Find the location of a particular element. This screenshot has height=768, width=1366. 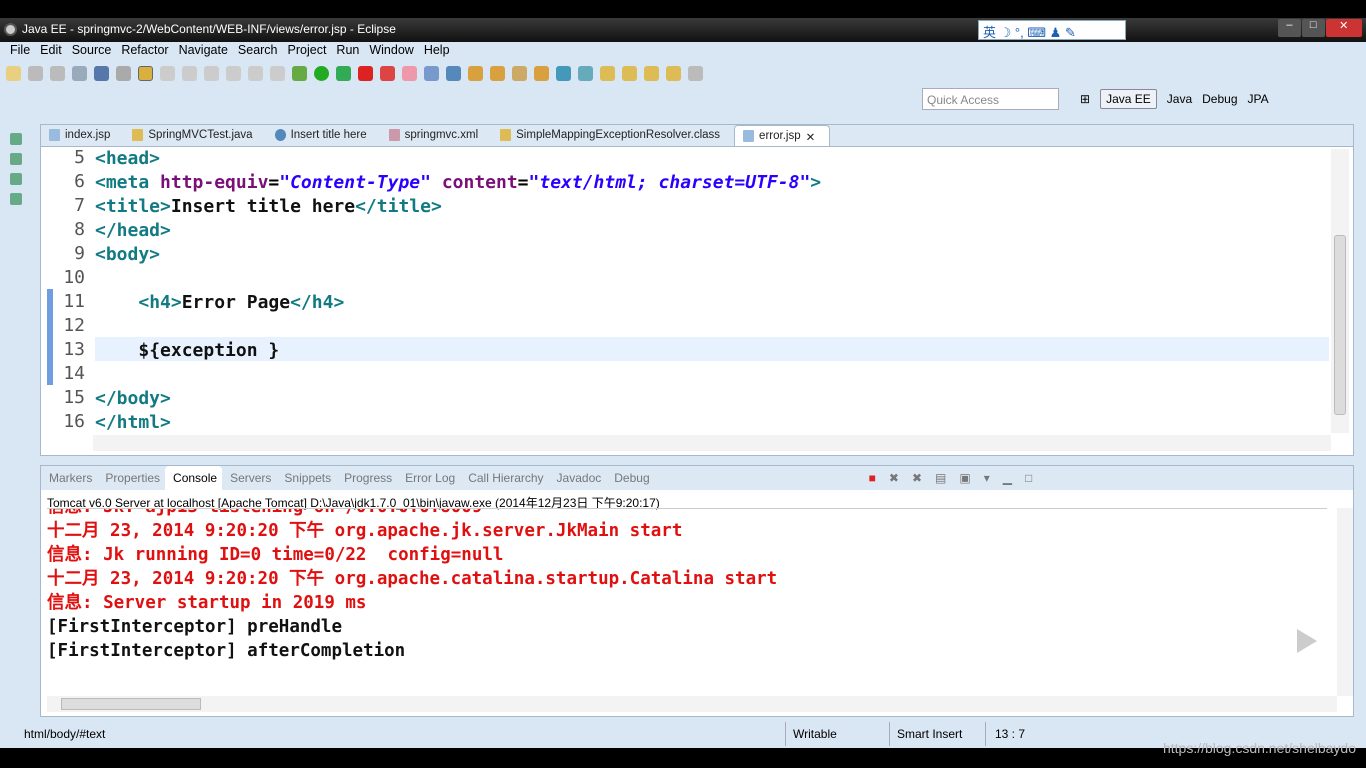

console-vertical-scrollbar is located at coordinates (1345, 602).